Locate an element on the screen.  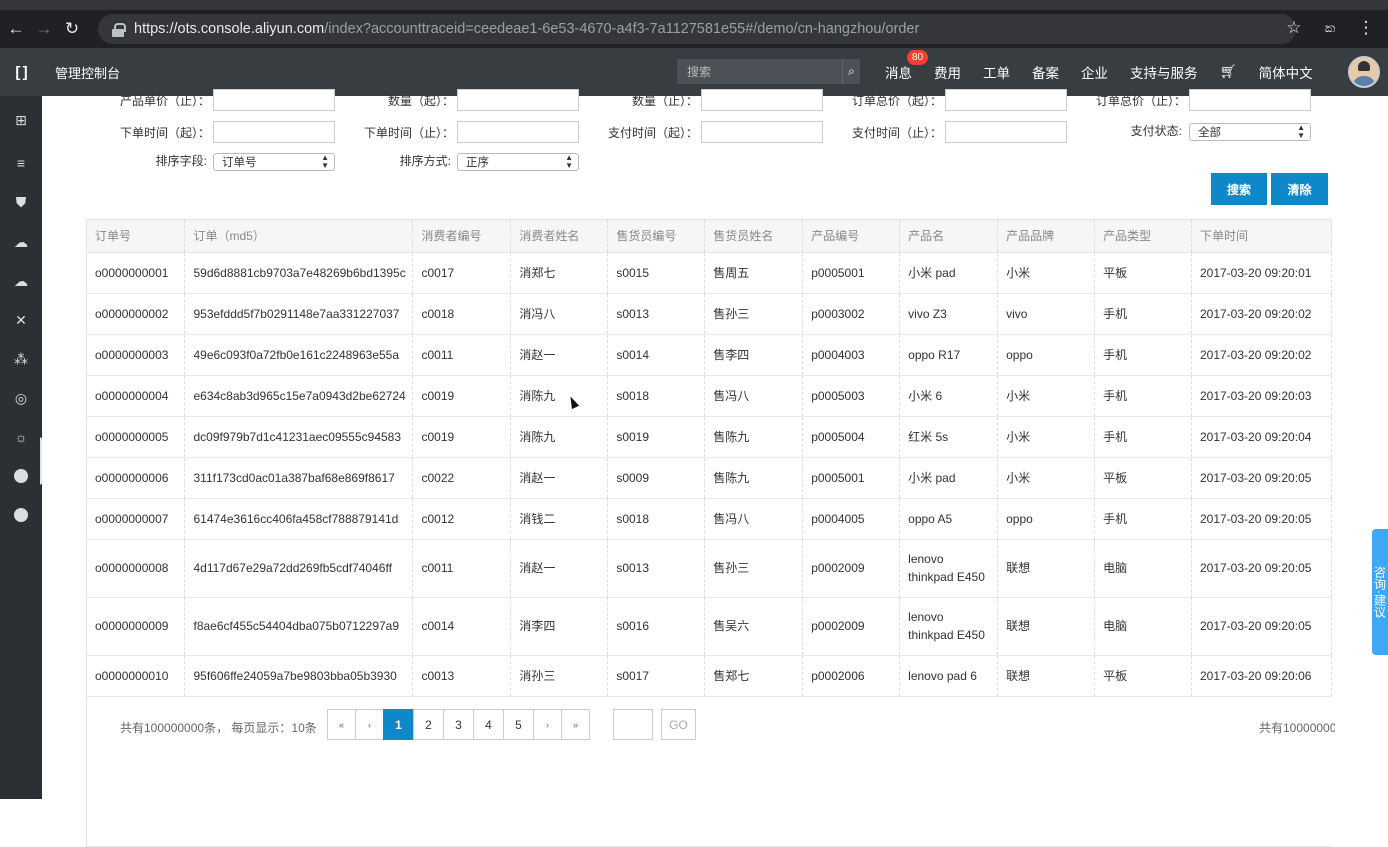
total-max-input is located at coordinates (1250, 100).